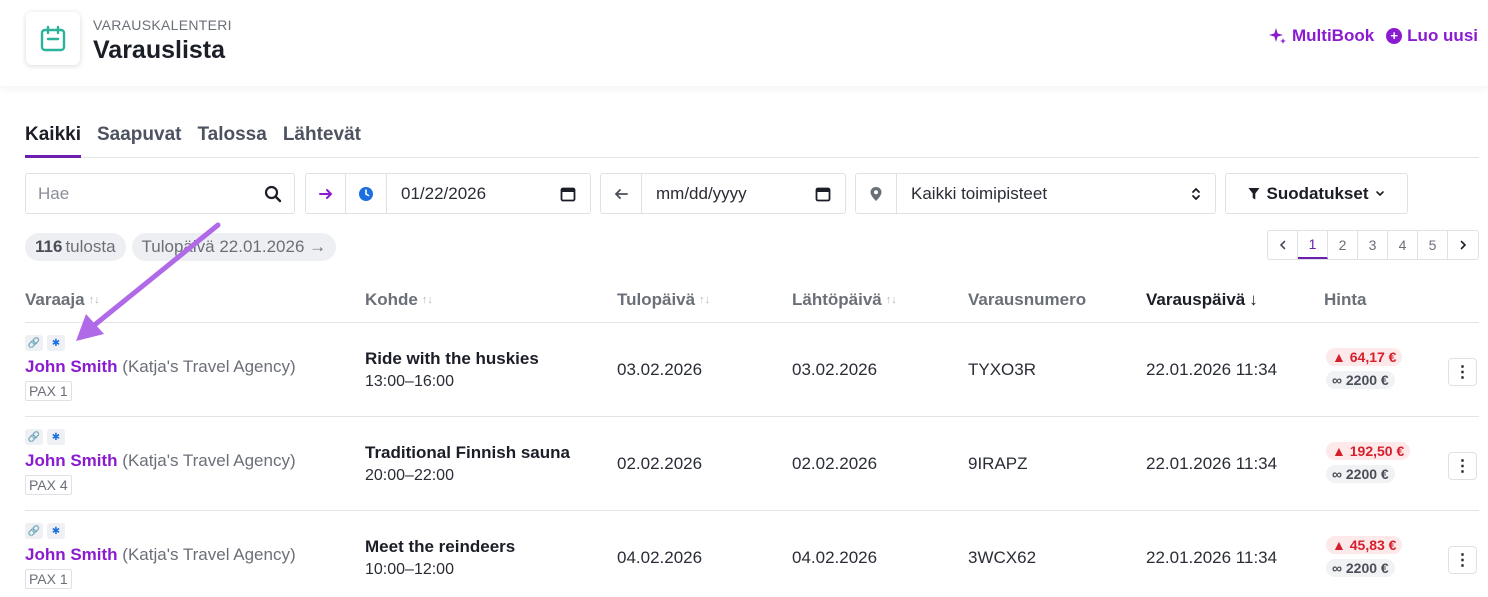 This screenshot has height=597, width=1488. I want to click on booking-number: 9IRAPZ, so click(998, 463).